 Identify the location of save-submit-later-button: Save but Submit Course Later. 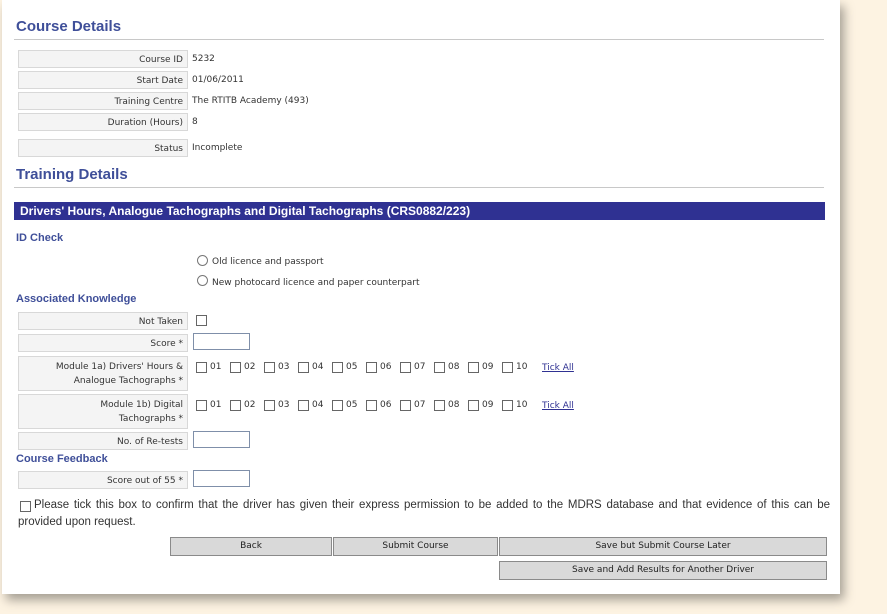
(663, 546).